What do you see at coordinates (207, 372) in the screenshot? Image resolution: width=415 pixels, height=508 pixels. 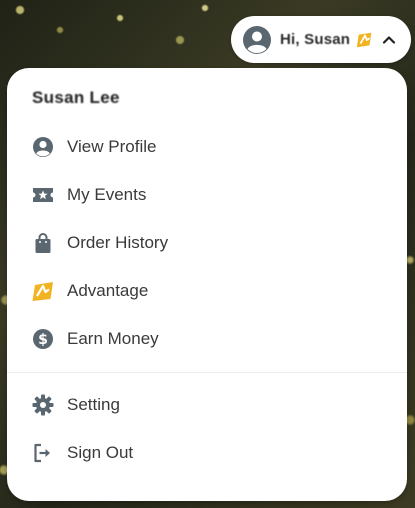 I see `menu-divider` at bounding box center [207, 372].